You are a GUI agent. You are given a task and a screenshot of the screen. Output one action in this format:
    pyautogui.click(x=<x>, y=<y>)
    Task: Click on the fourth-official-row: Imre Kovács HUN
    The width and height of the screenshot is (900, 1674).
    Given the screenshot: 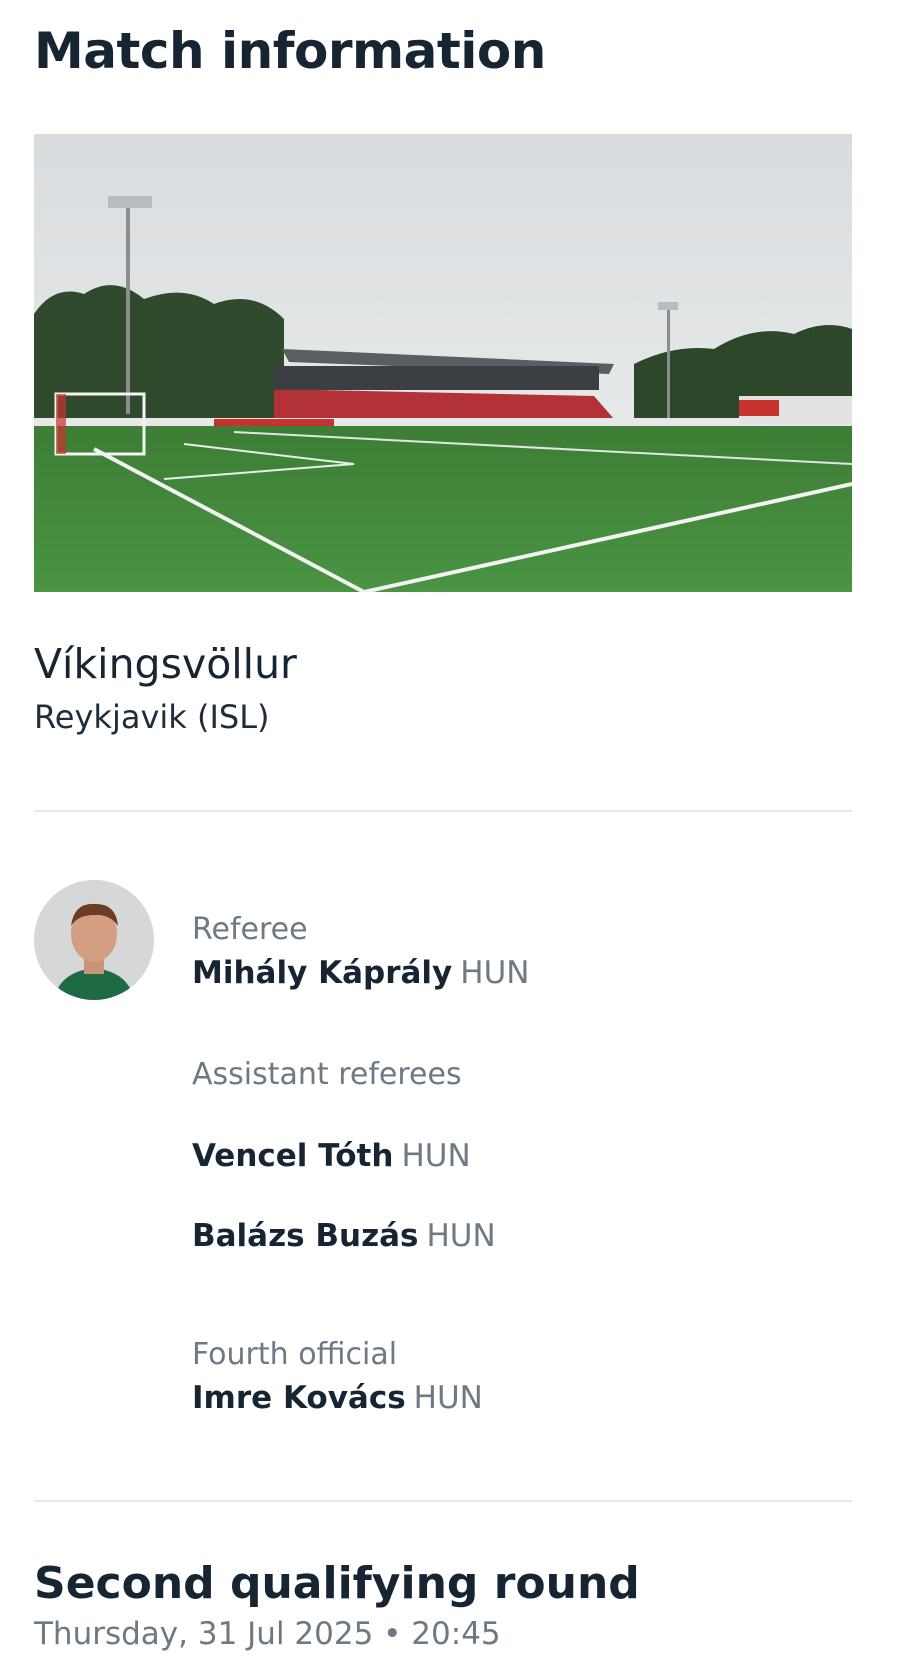 What is the action you would take?
    pyautogui.click(x=337, y=1398)
    